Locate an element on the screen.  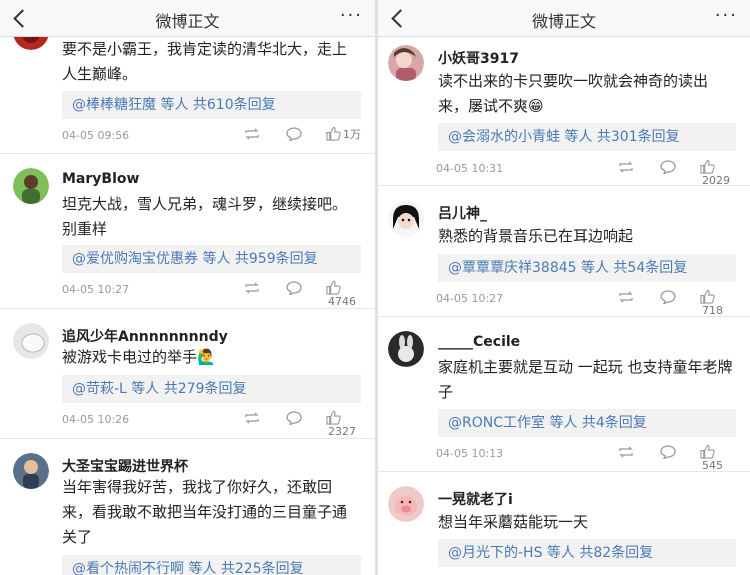
reply-summary: @会溺水的小青蛙 等人 共301条回复 is located at coordinates (587, 137).